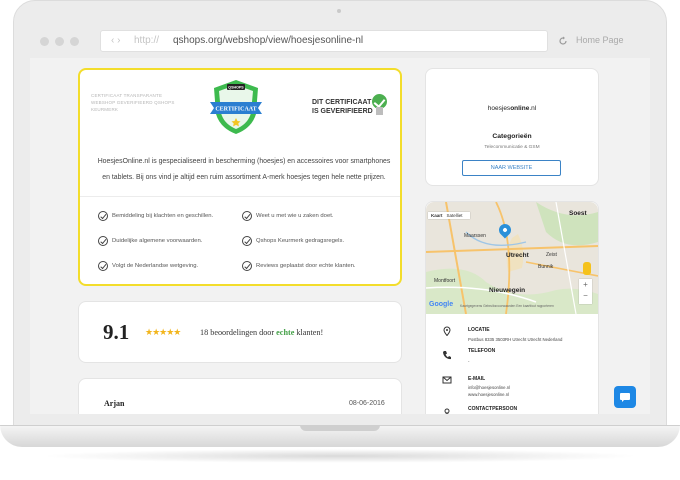 This screenshot has width=680, height=480. I want to click on shop-logo: hoesjesonline.nl, so click(512, 108).